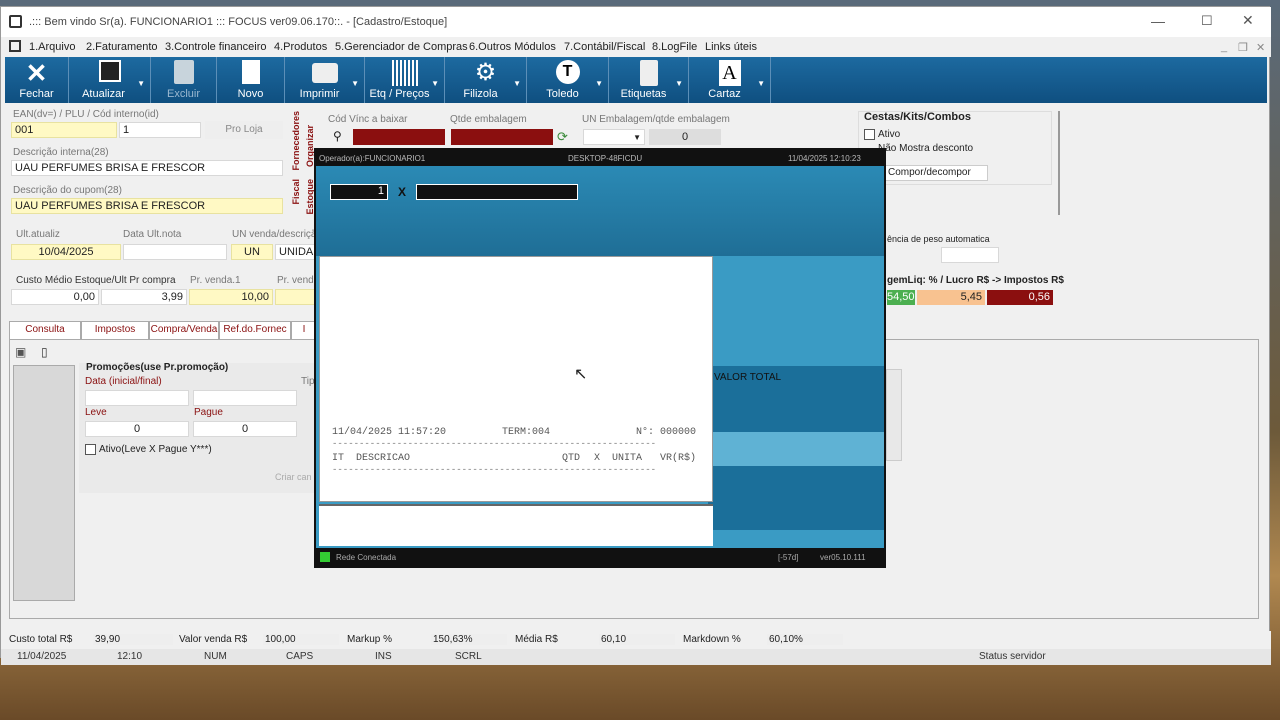 The height and width of the screenshot is (720, 1280). What do you see at coordinates (568, 80) in the screenshot?
I see `toledo-button: T Toledo ▼` at bounding box center [568, 80].